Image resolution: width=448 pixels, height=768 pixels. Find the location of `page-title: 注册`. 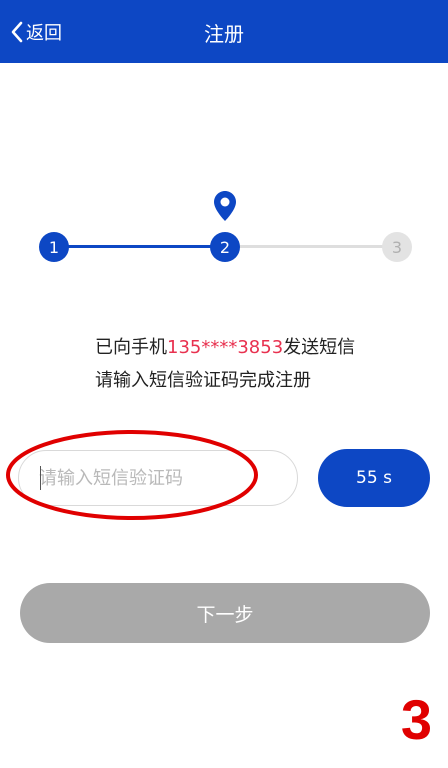

page-title: 注册 is located at coordinates (224, 34).